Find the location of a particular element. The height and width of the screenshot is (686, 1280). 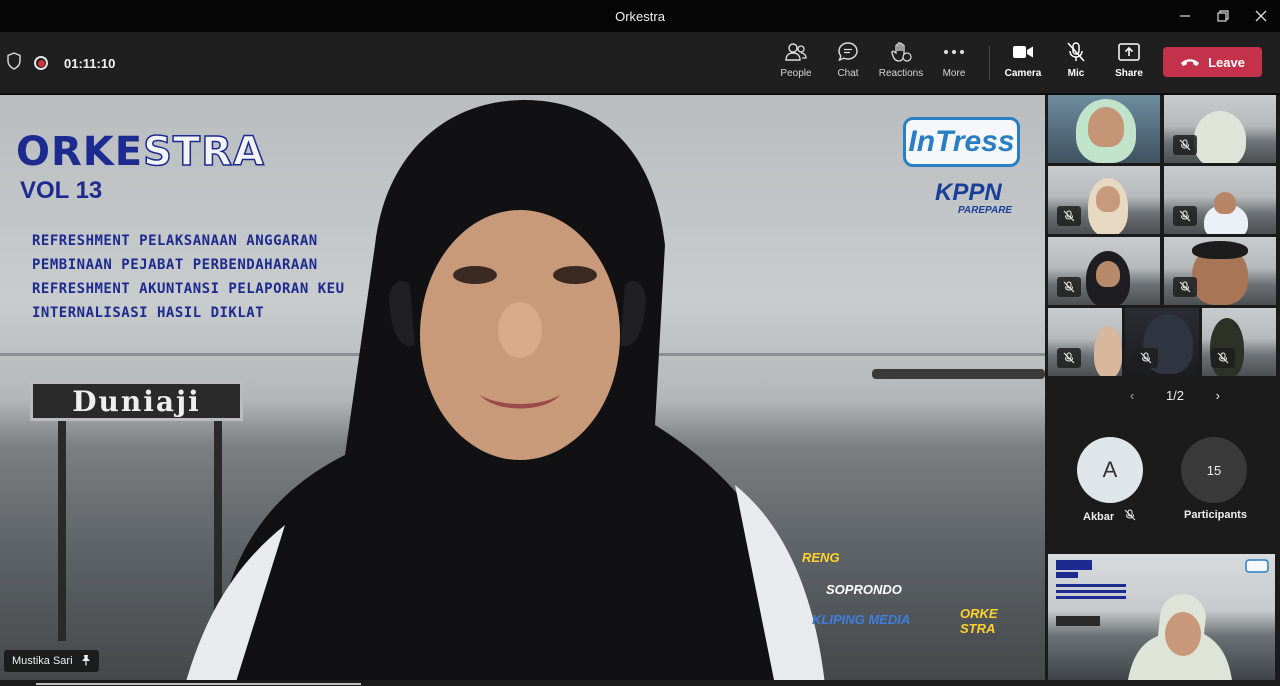

leave-button: Leave is located at coordinates (1212, 62).